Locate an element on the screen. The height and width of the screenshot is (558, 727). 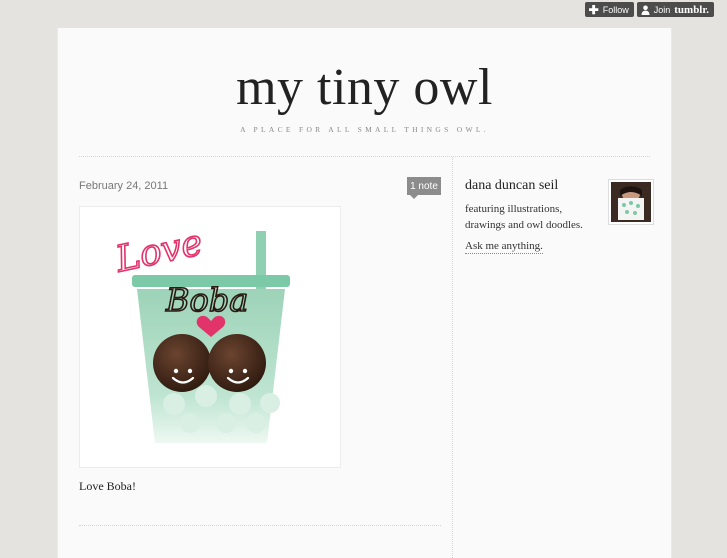
pearl-left is located at coordinates (182, 363).